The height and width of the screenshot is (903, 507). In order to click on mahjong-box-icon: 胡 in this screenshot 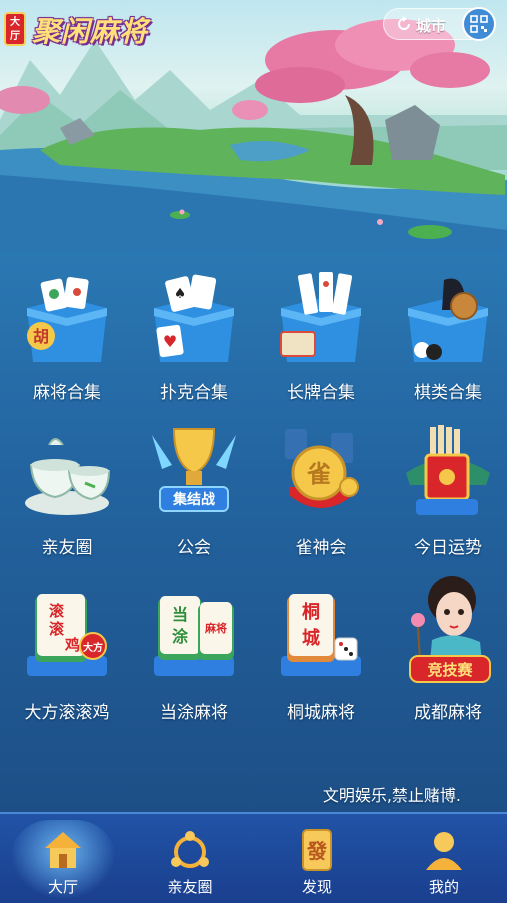, I will do `click(67, 319)`.